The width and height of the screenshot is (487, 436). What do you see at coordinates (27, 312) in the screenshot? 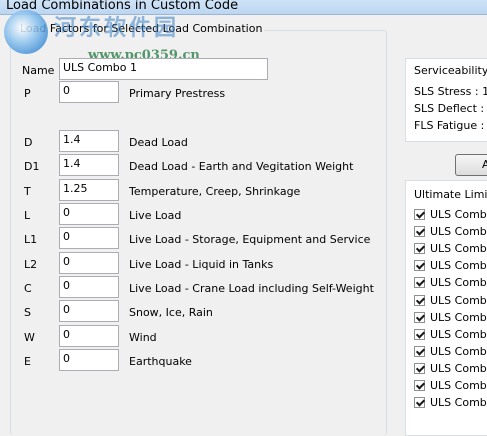
I see `factor-code-label: S` at bounding box center [27, 312].